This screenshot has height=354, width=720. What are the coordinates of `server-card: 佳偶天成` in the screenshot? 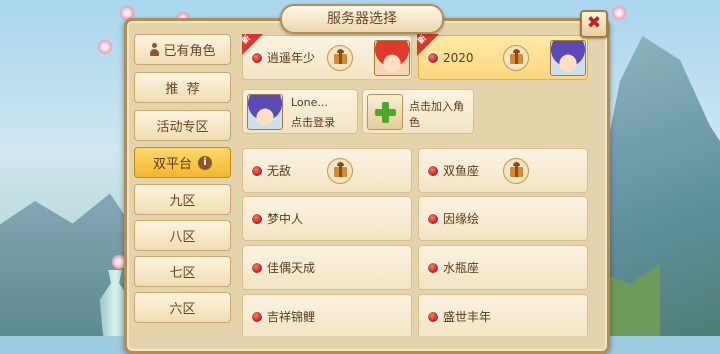 It's located at (327, 267).